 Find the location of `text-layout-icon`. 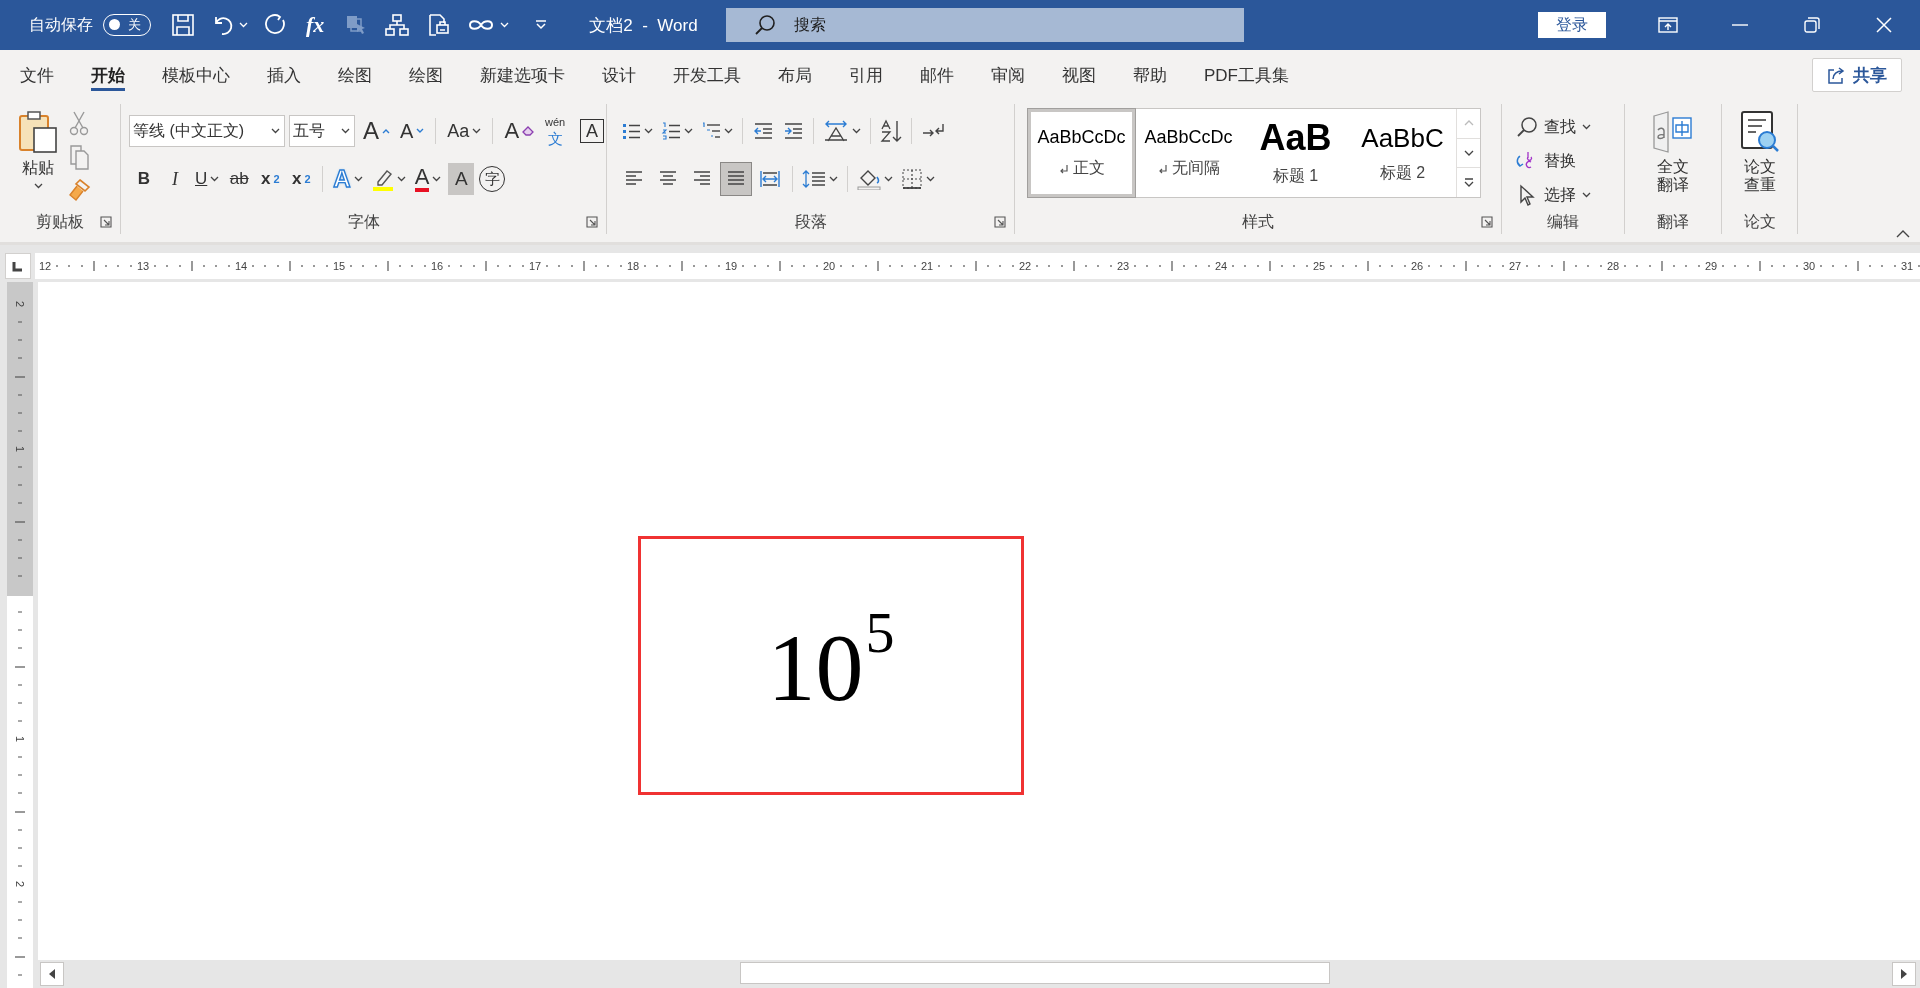

text-layout-icon is located at coordinates (836, 131).